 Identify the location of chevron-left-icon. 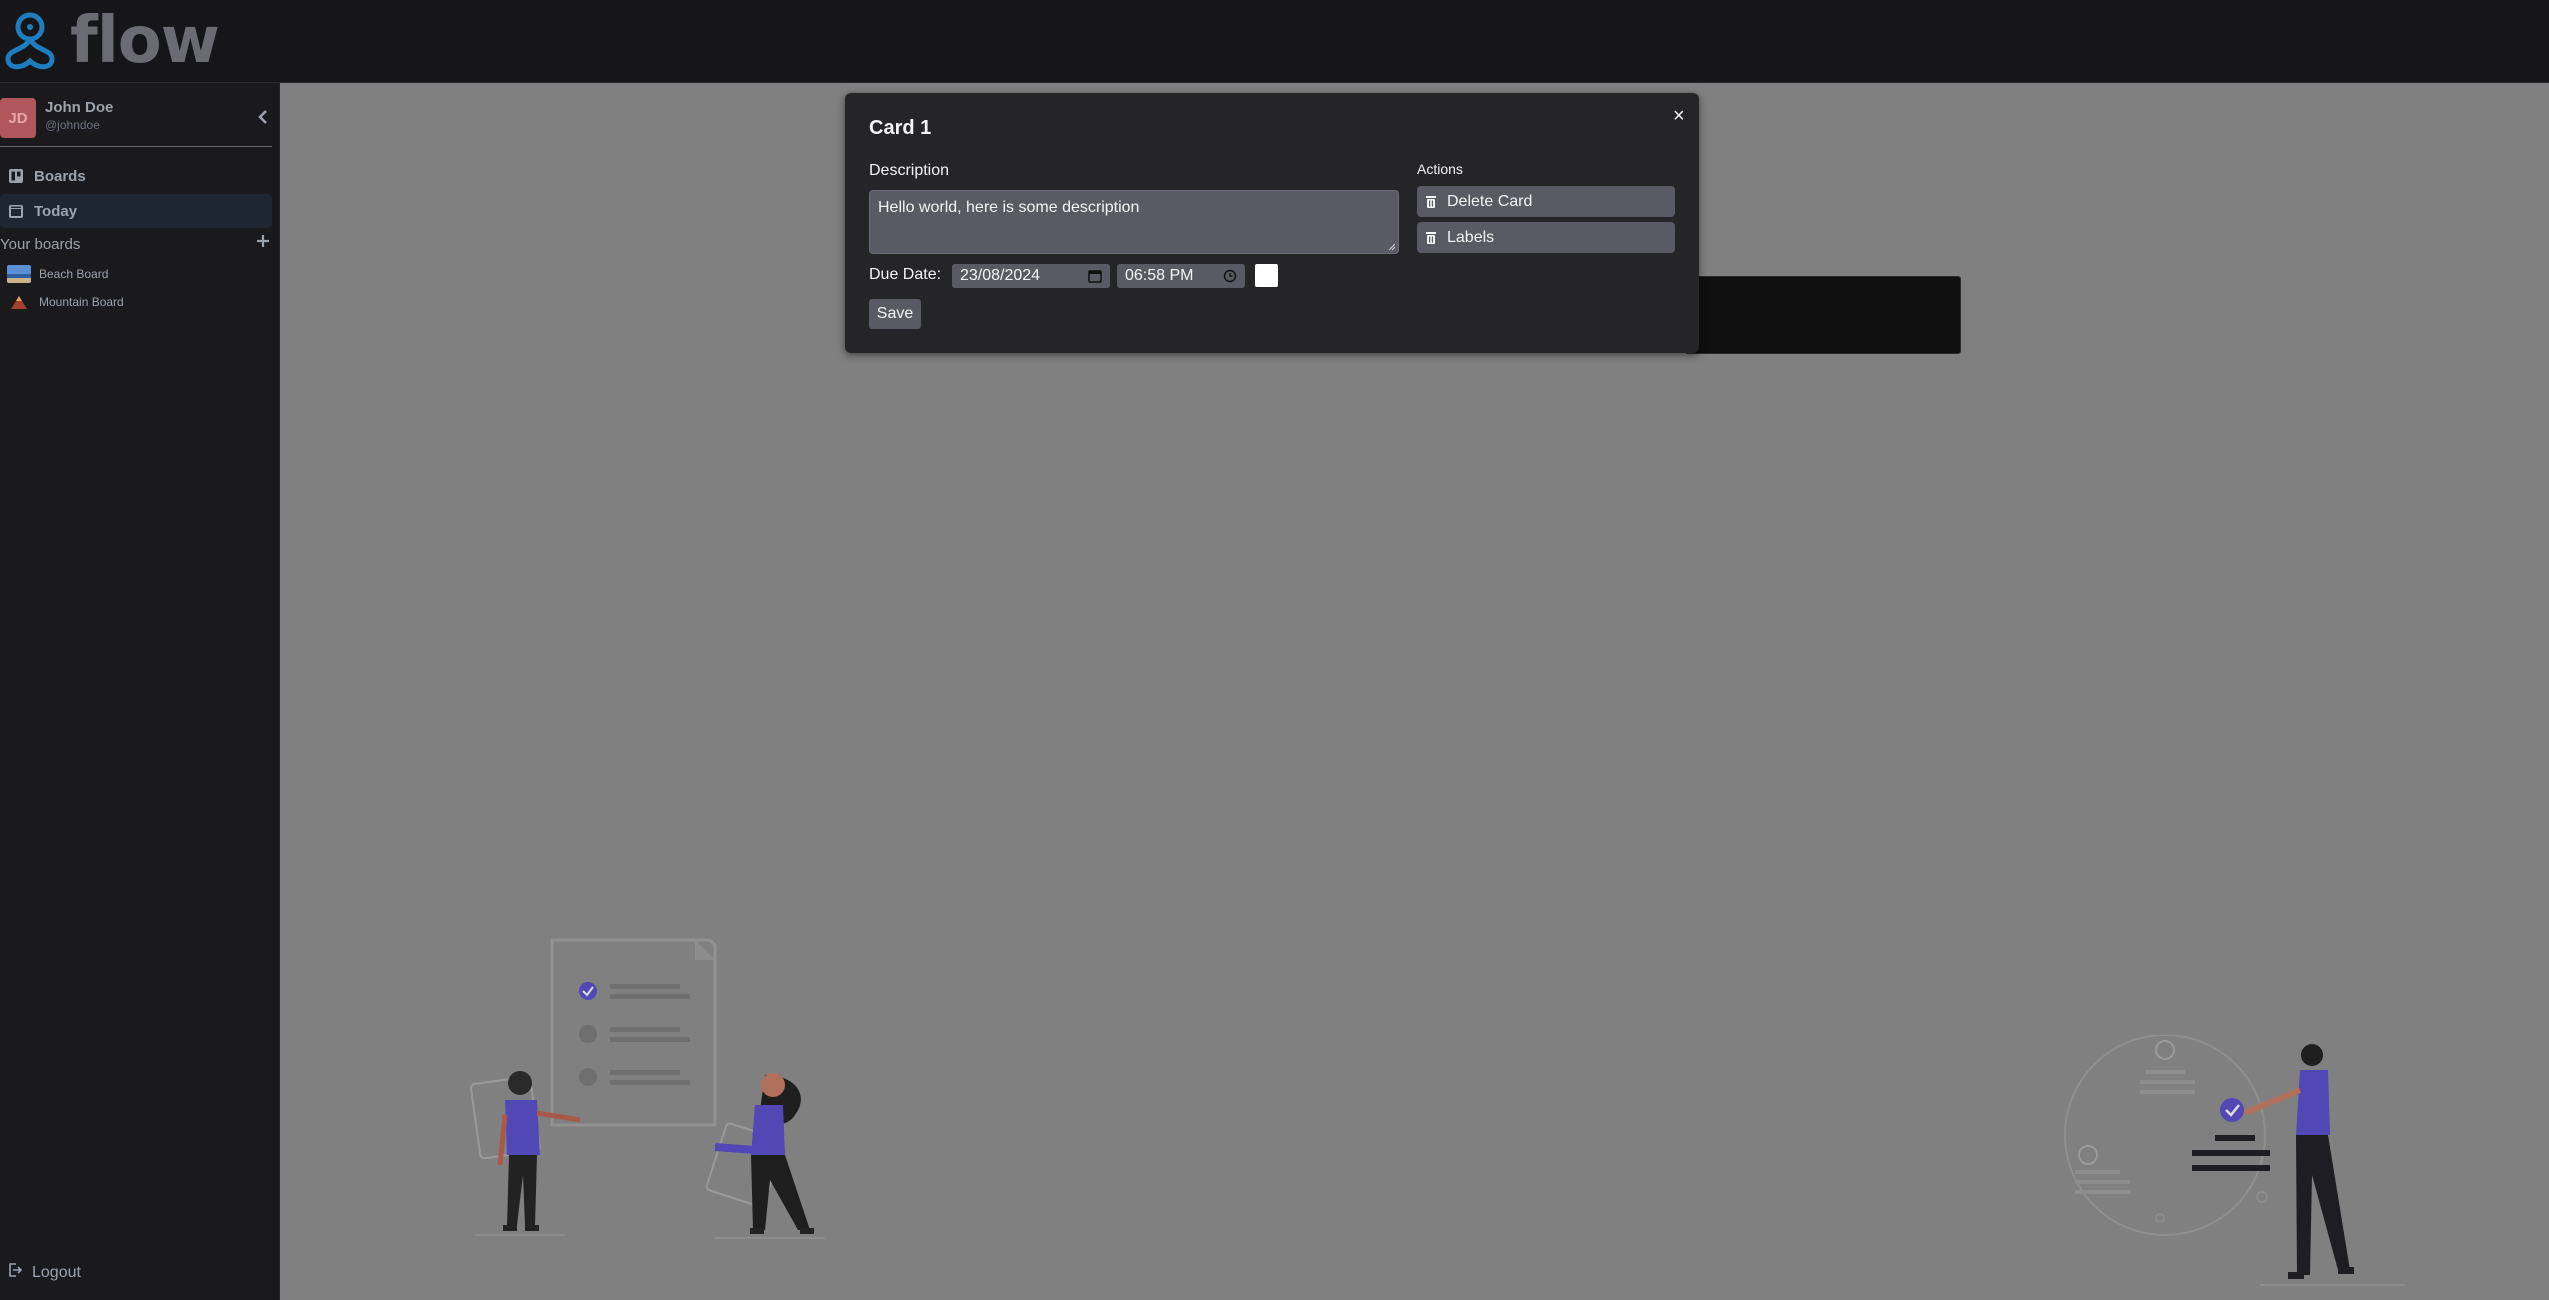
(263, 117).